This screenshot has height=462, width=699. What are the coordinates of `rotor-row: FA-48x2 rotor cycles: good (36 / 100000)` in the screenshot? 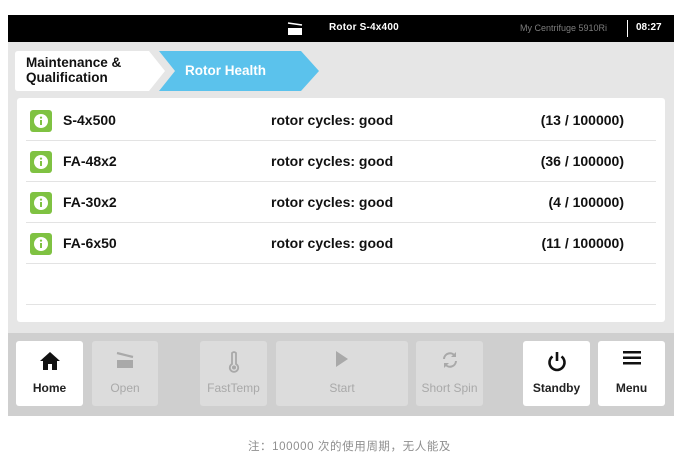 It's located at (341, 161).